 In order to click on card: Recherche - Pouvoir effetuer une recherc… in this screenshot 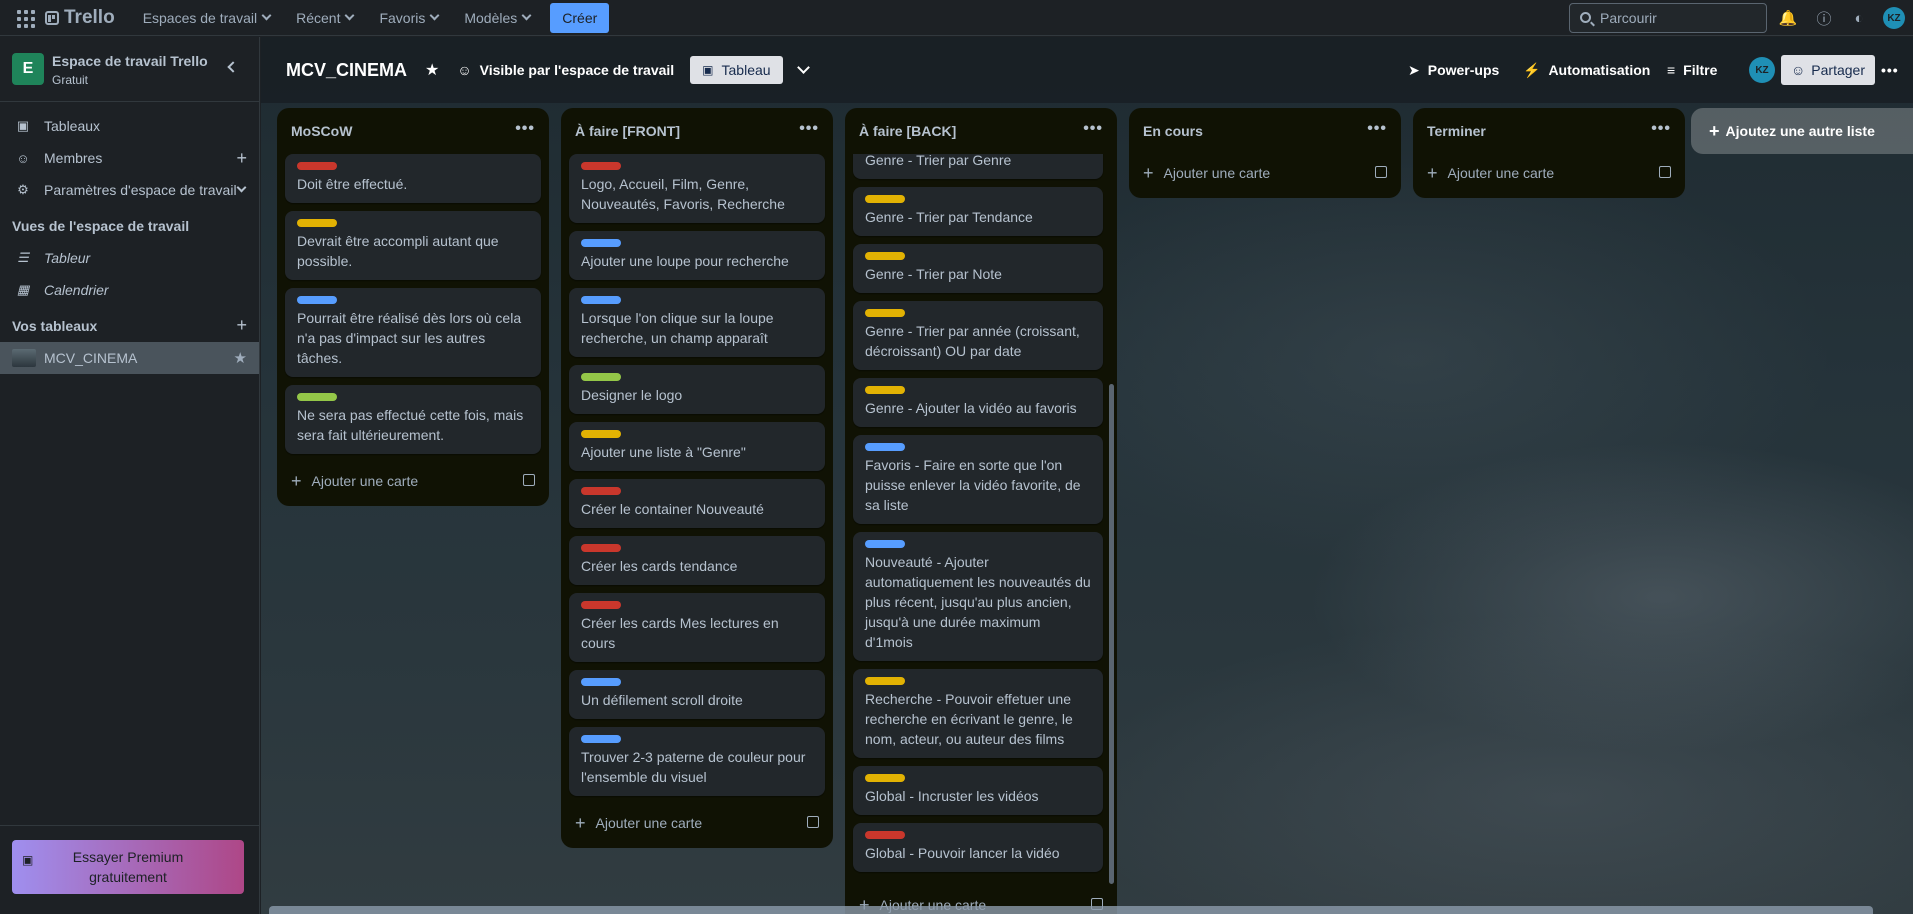, I will do `click(978, 713)`.